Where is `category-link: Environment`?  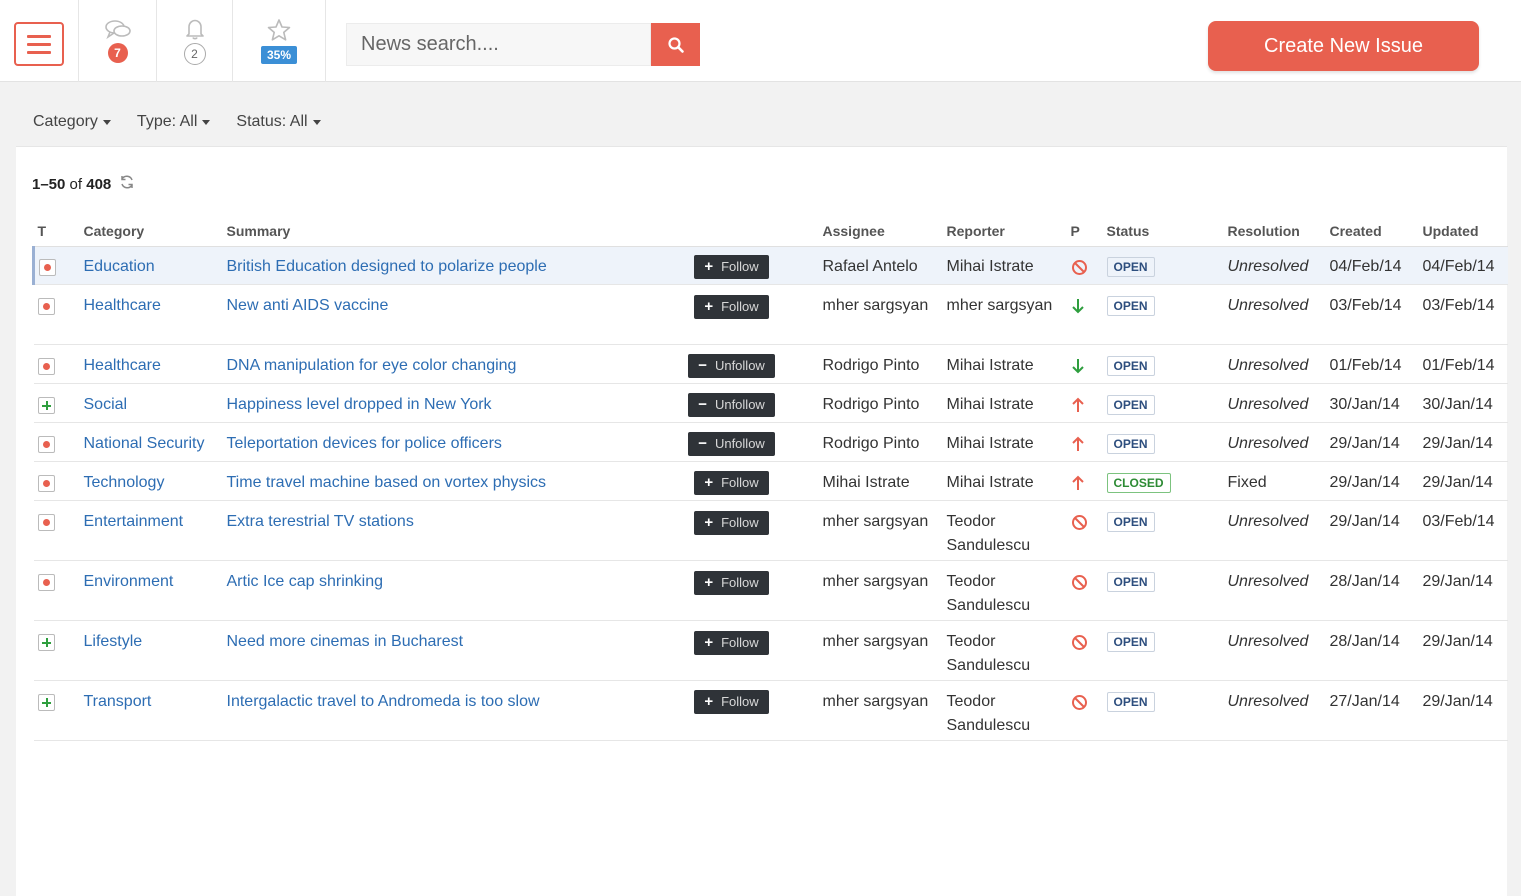
category-link: Environment is located at coordinates (129, 581).